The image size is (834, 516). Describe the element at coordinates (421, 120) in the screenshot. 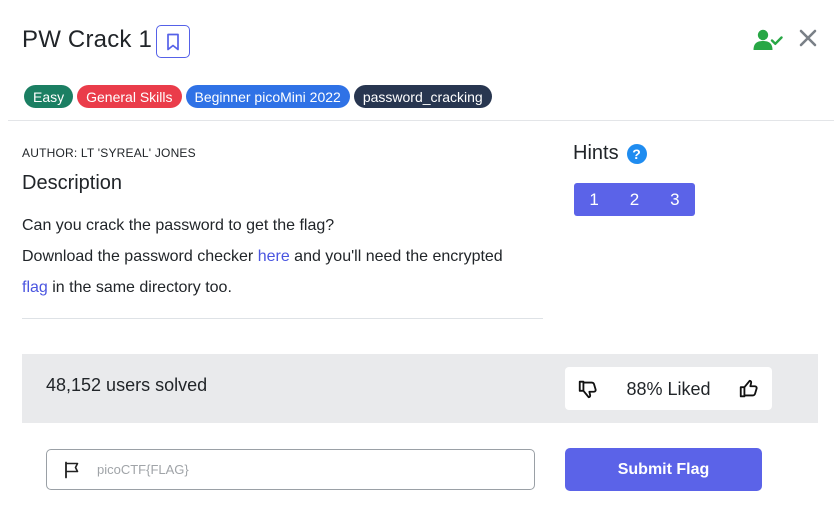

I see `header-divider` at that location.